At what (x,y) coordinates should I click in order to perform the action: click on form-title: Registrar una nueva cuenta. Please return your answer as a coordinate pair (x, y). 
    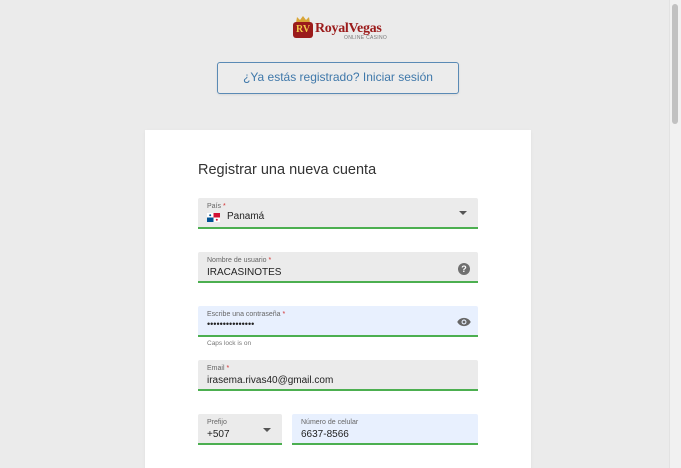
    Looking at the image, I should click on (287, 170).